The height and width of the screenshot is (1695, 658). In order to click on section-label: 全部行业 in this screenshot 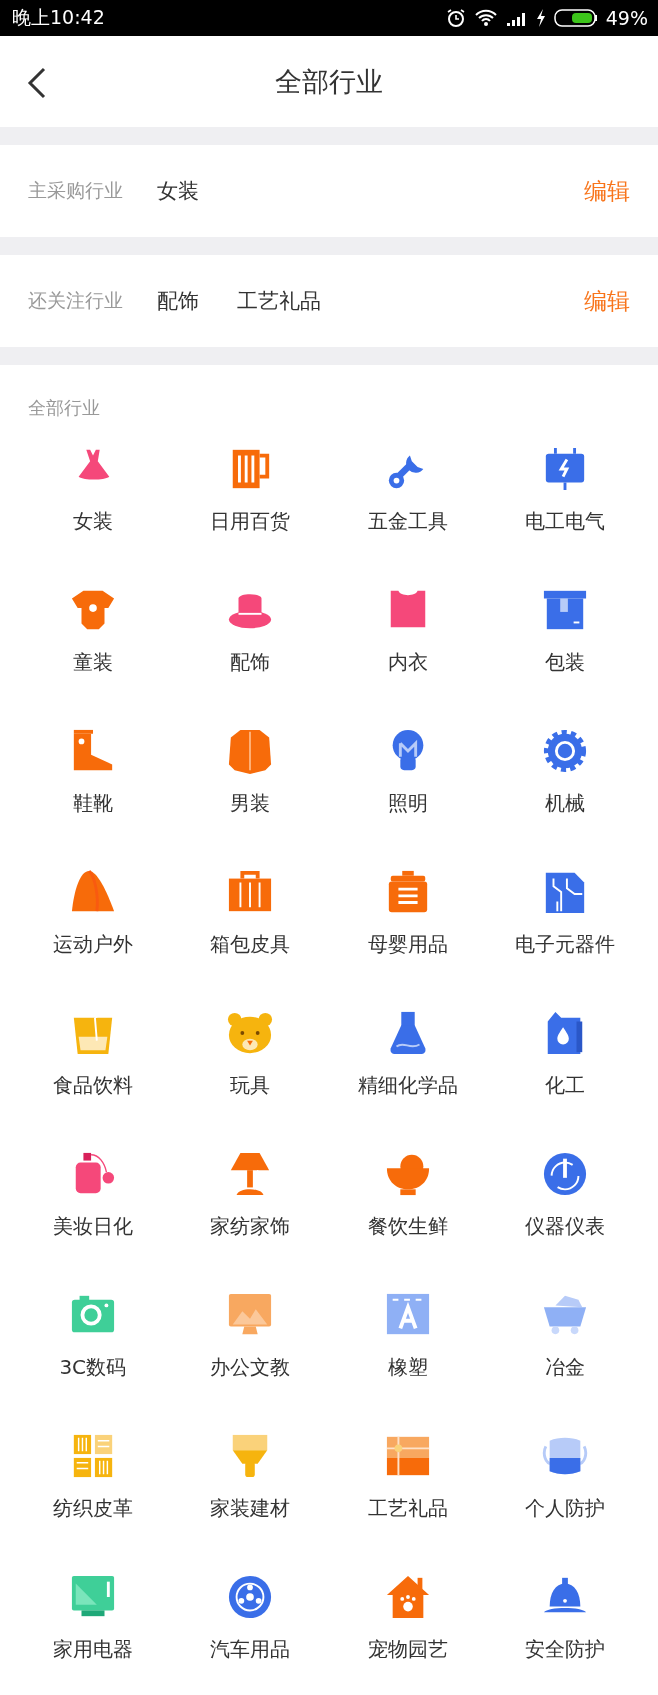, I will do `click(64, 408)`.